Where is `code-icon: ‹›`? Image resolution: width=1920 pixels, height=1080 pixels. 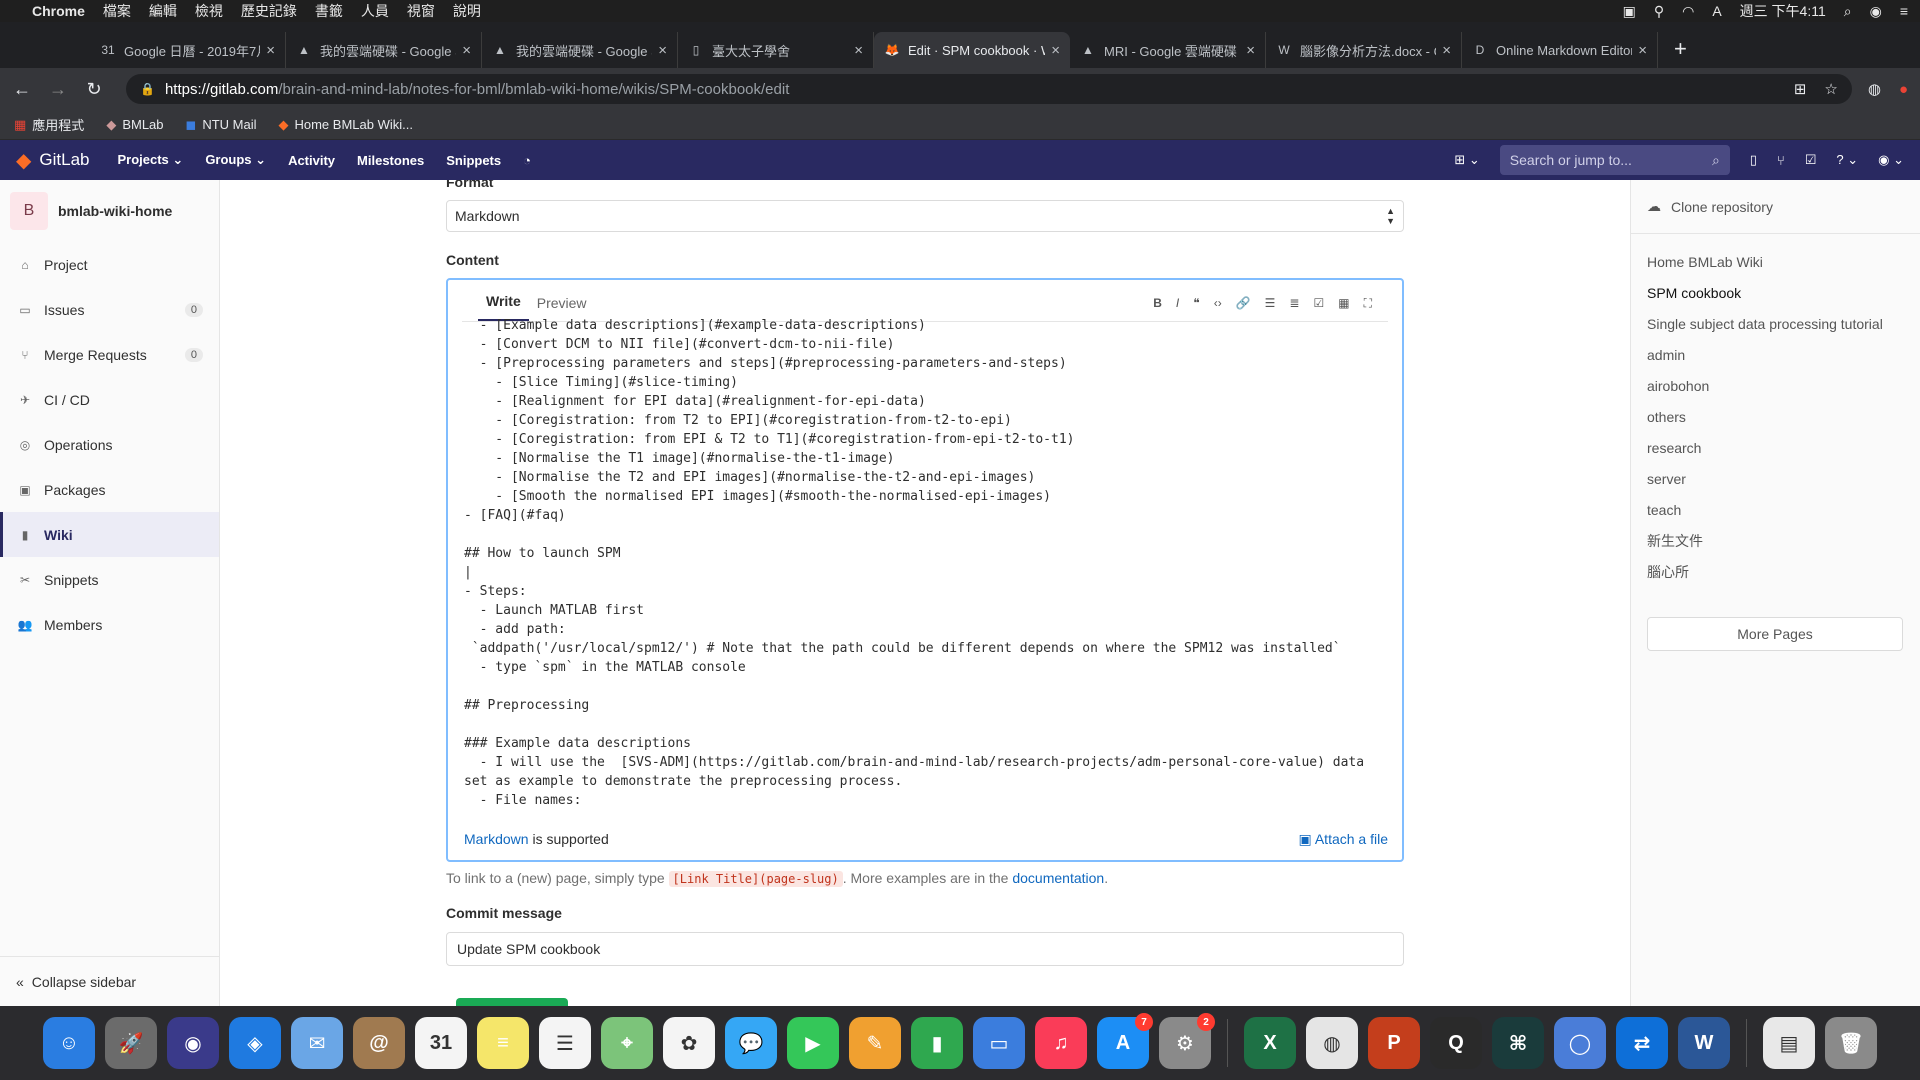 code-icon: ‹› is located at coordinates (1218, 303).